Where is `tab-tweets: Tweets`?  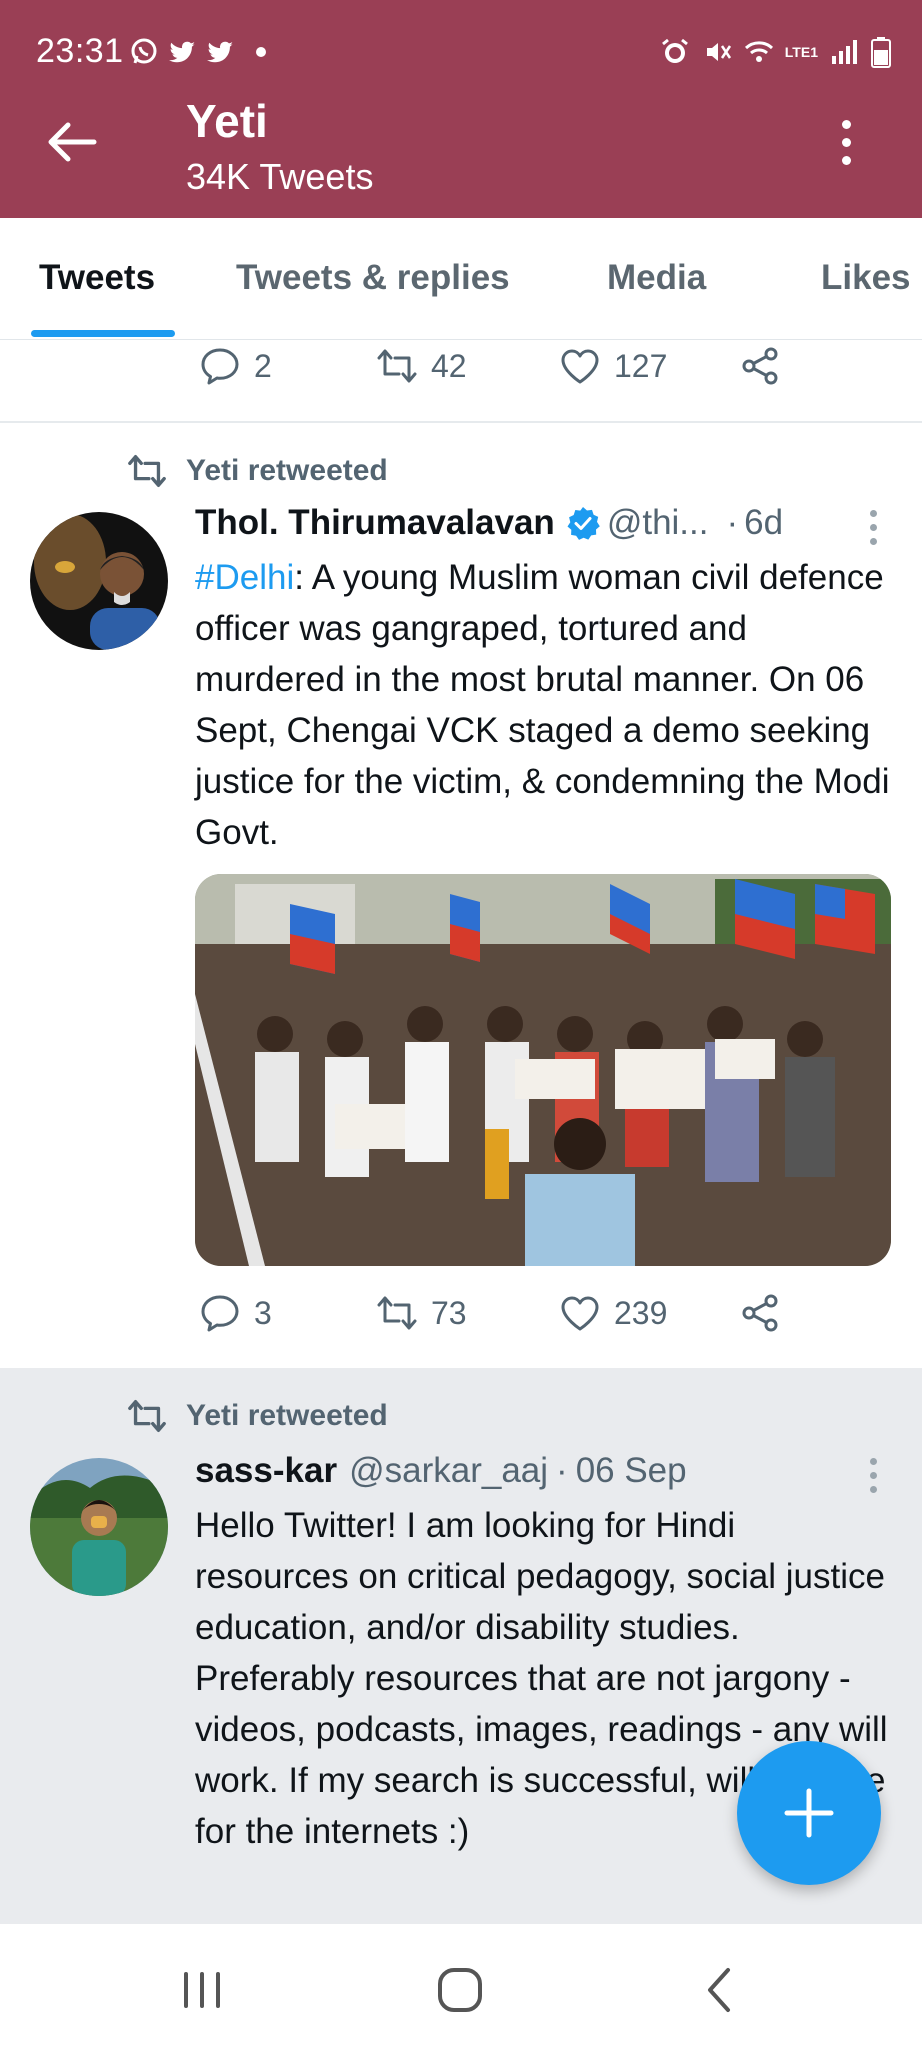 tab-tweets: Tweets is located at coordinates (97, 278).